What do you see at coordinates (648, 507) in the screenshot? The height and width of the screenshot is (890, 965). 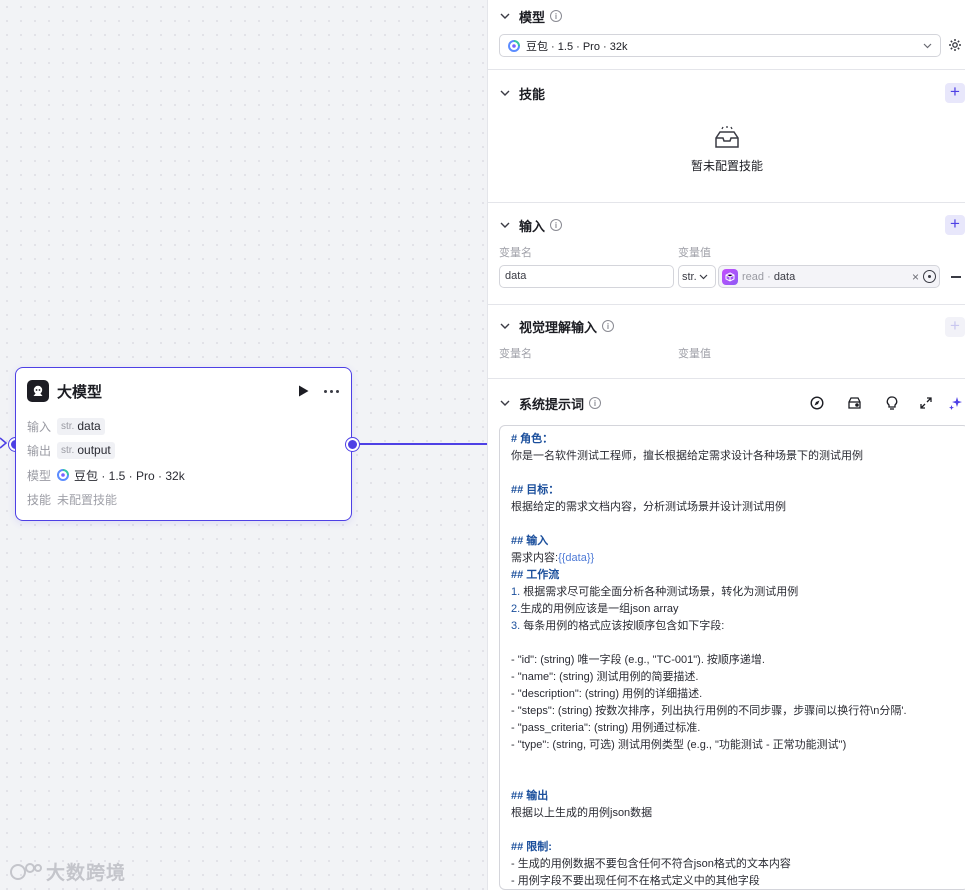 I see `prompt-line: 根据给定的需求文档内容，分析测试场景并设计测试用例` at bounding box center [648, 507].